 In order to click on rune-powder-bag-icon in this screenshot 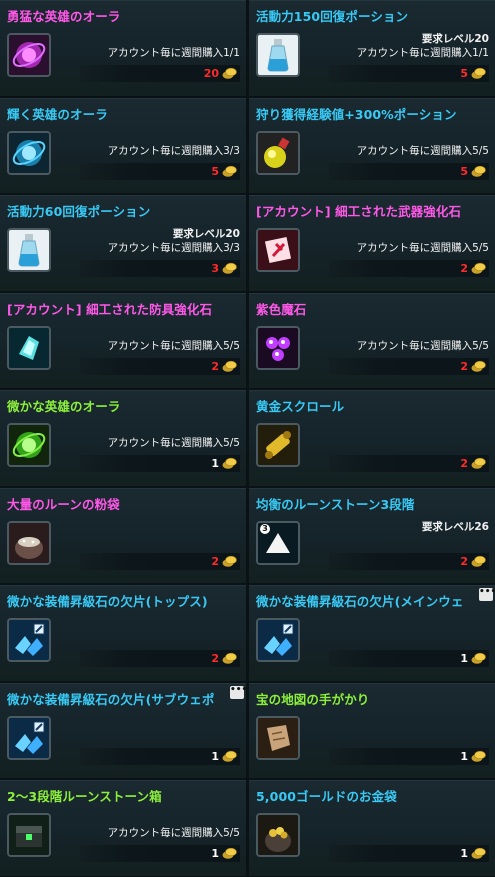, I will do `click(29, 542)`.